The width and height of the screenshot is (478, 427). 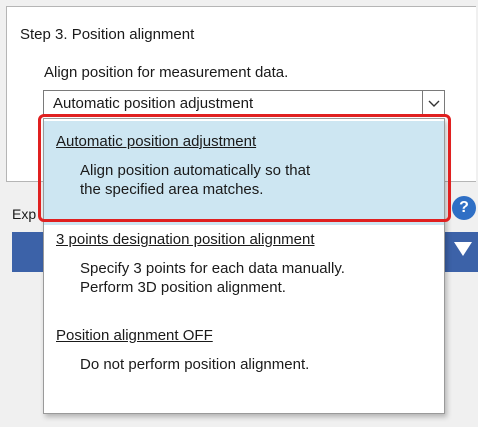 I want to click on option-title: 3 points designation position alignment, so click(x=185, y=239).